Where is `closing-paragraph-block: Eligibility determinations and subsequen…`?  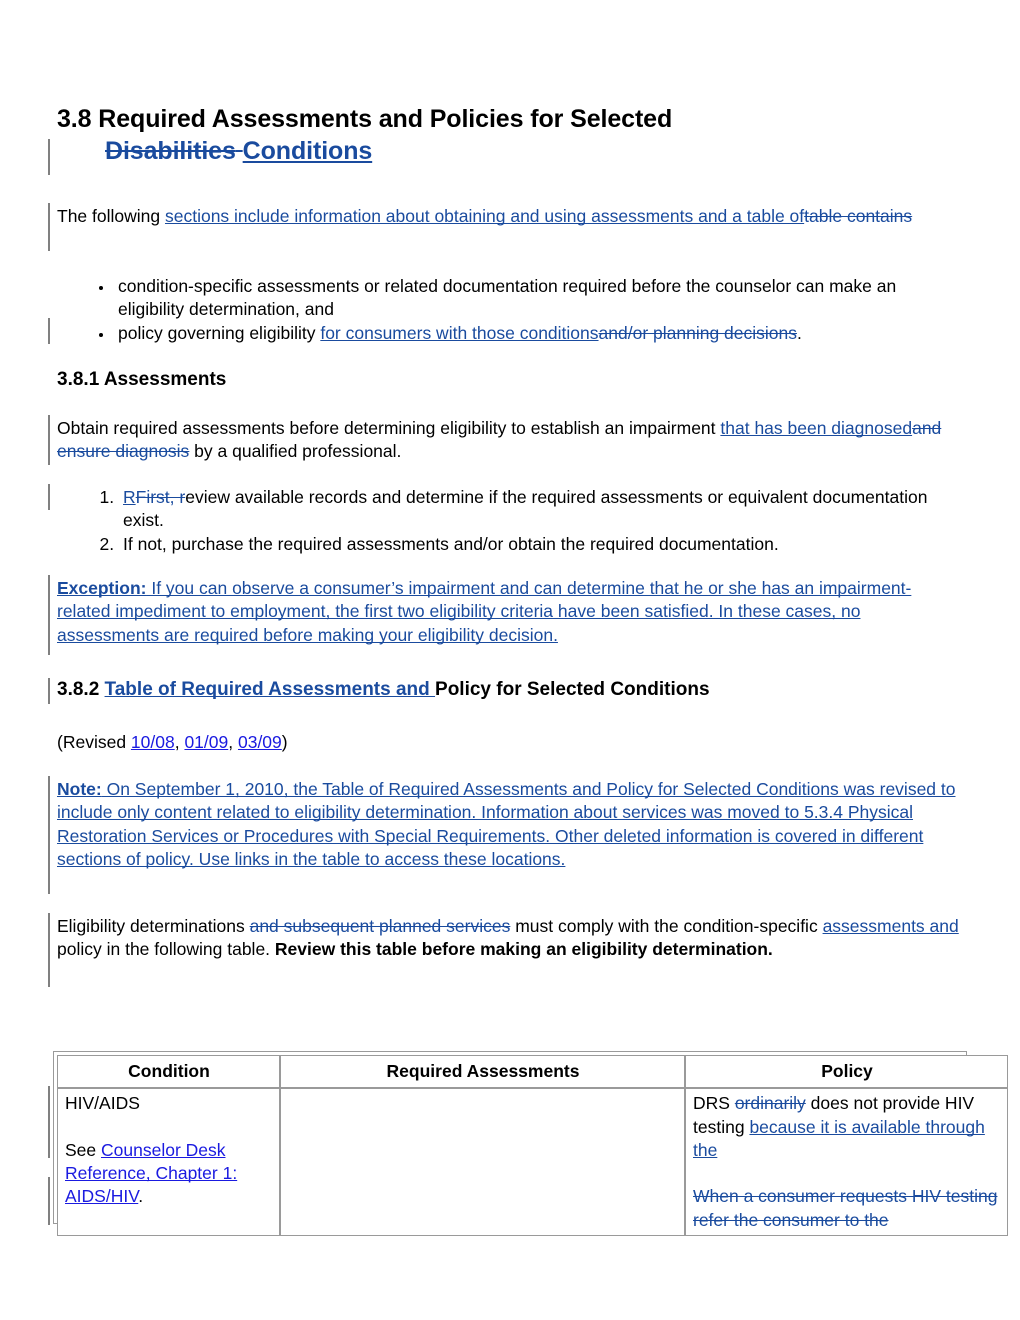
closing-paragraph-block: Eligibility determinations and subsequen… is located at coordinates (510, 938).